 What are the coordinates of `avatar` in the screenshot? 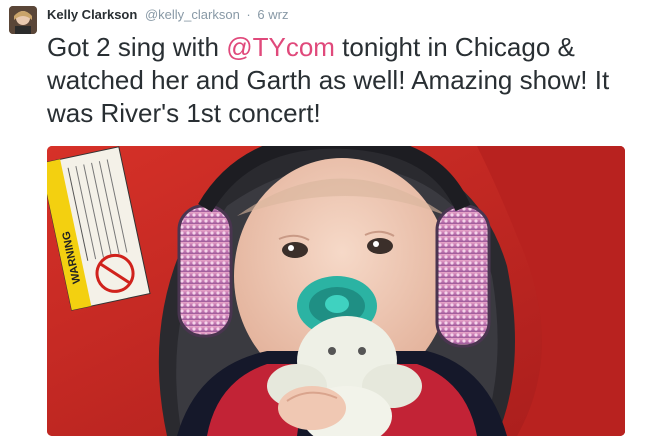 It's located at (23, 20).